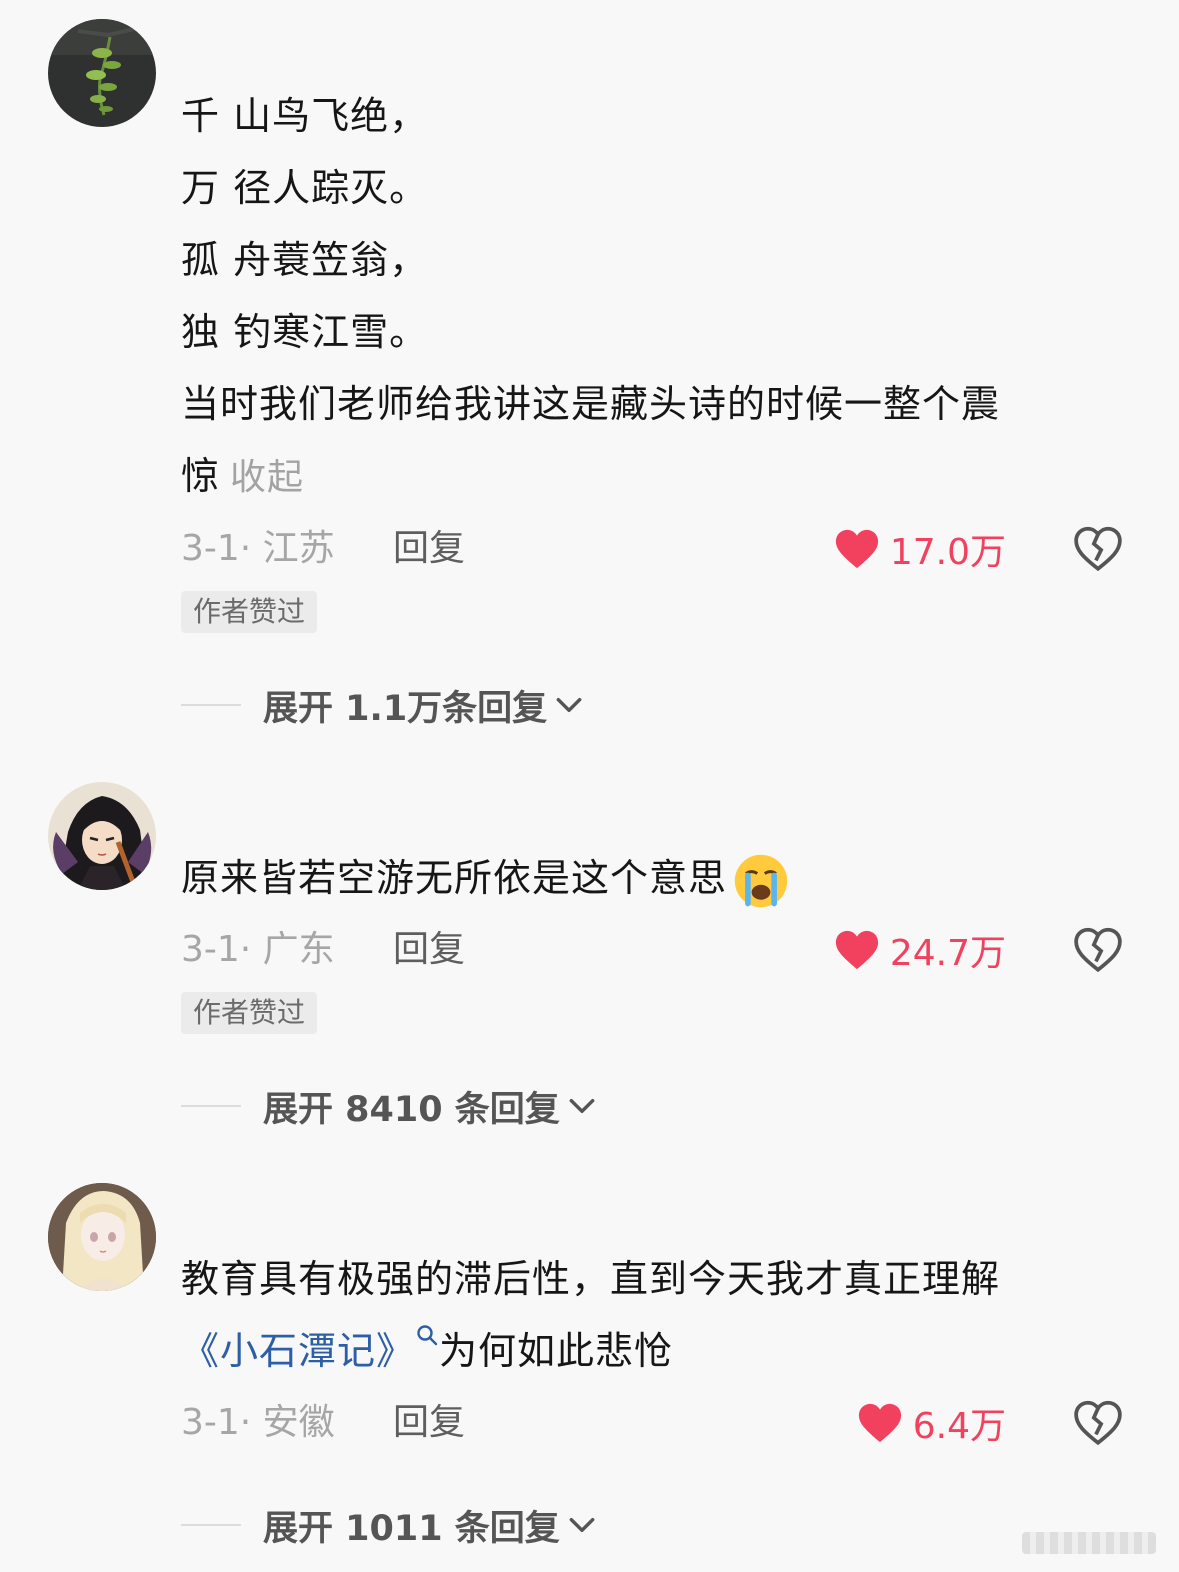  I want to click on date-location: 3-1· 安徽, so click(258, 1422).